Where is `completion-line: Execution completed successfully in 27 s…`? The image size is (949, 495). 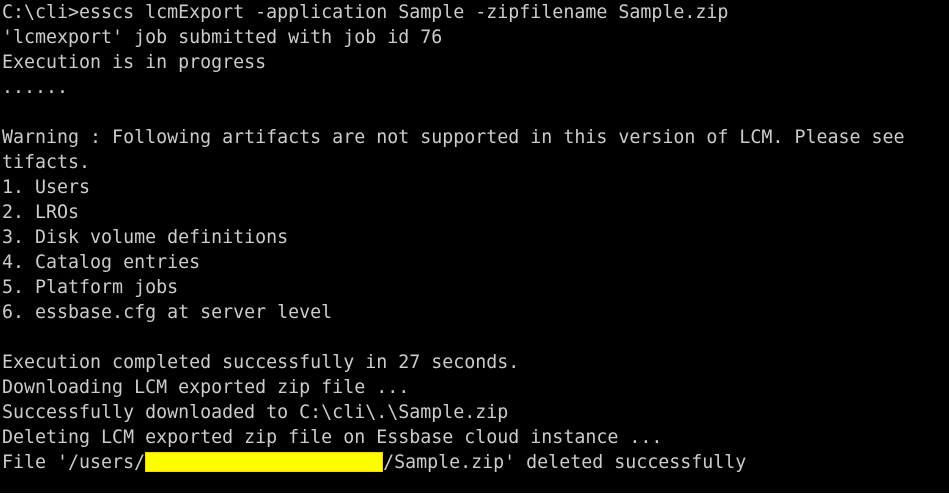 completion-line: Execution completed successfully in 27 s… is located at coordinates (261, 362).